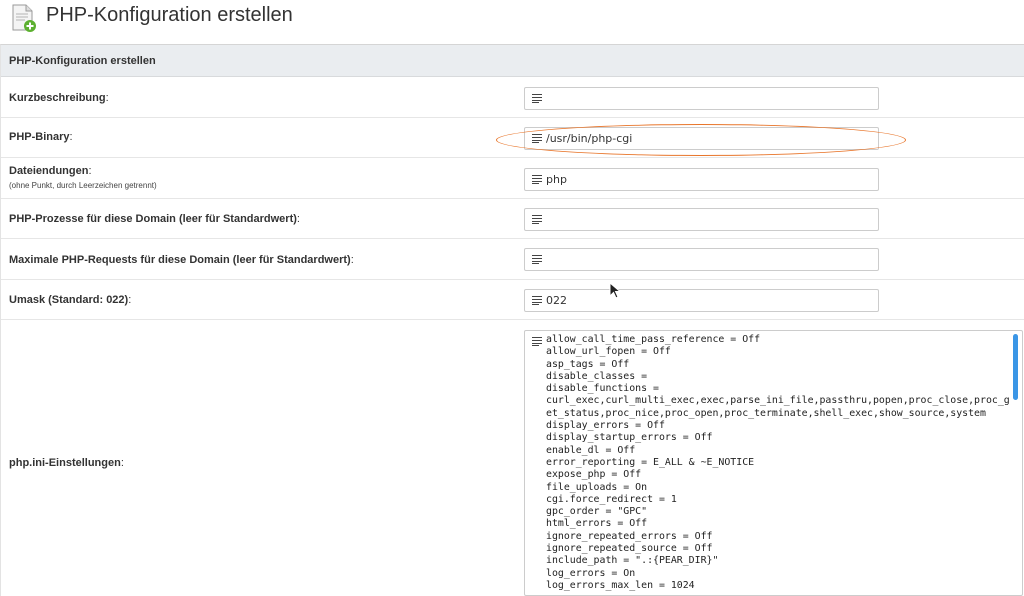  I want to click on ini-settings-label: php.ini-Einstellungen:, so click(66, 463).